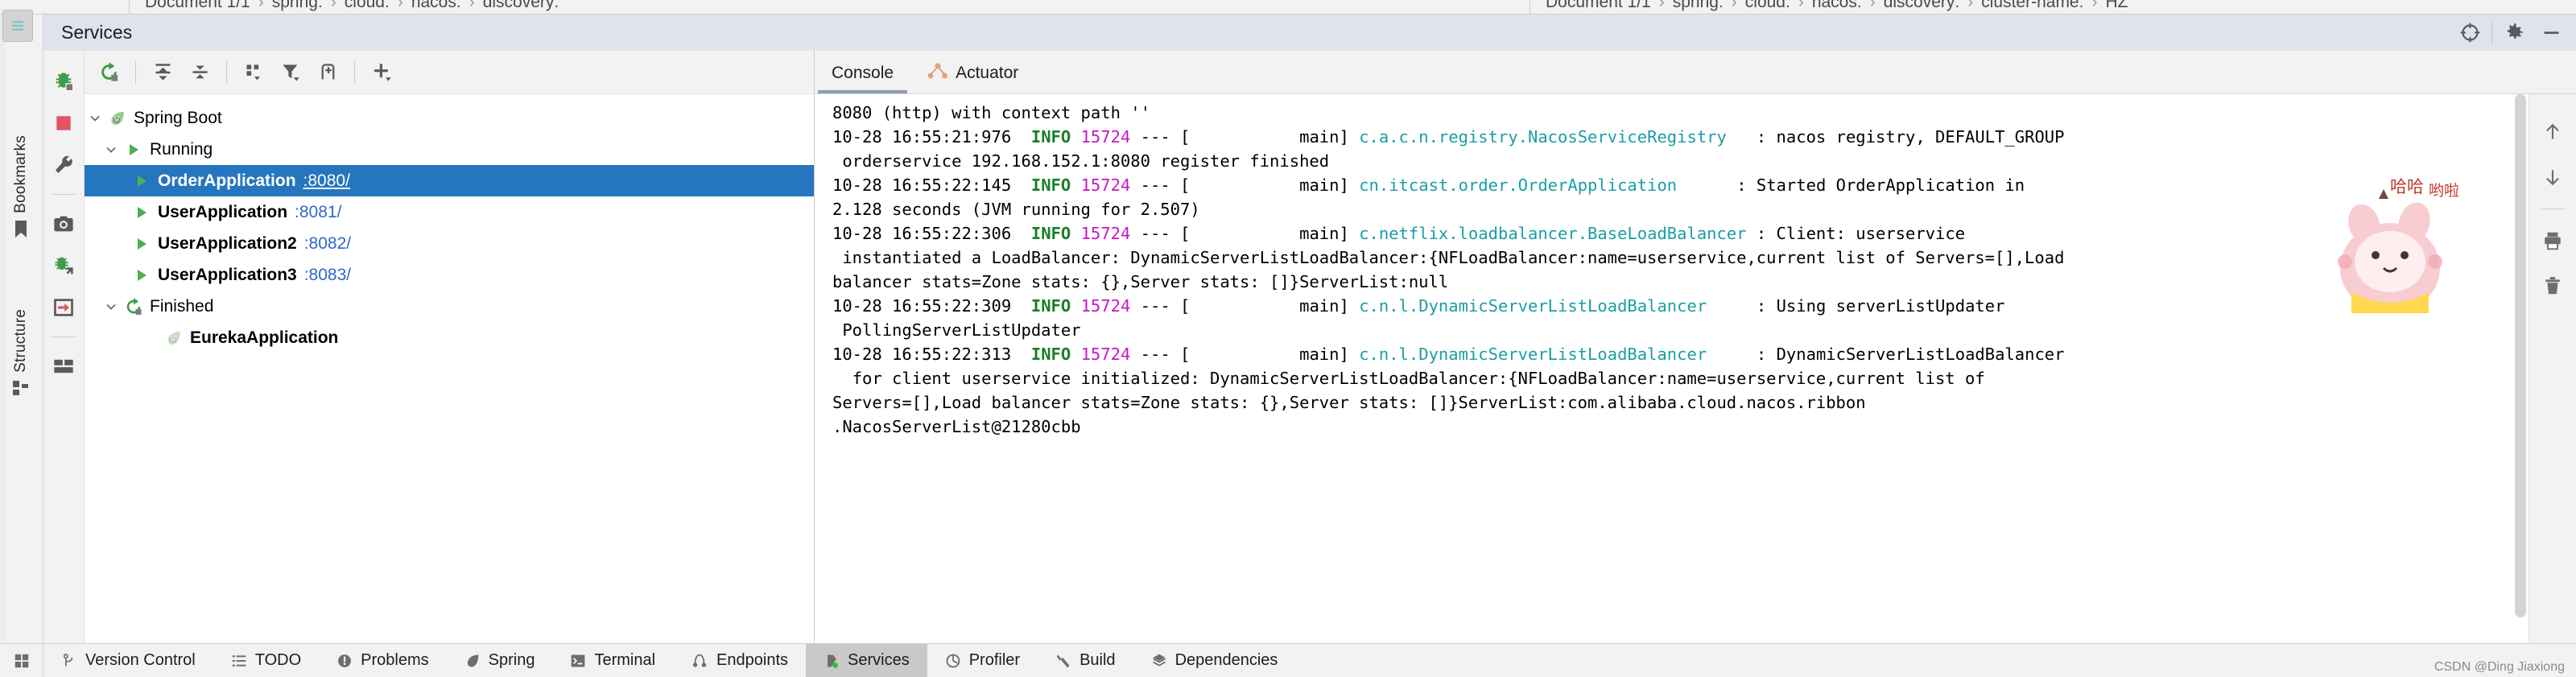  What do you see at coordinates (739, 660) in the screenshot?
I see `status-item-endpoints: Endpoints` at bounding box center [739, 660].